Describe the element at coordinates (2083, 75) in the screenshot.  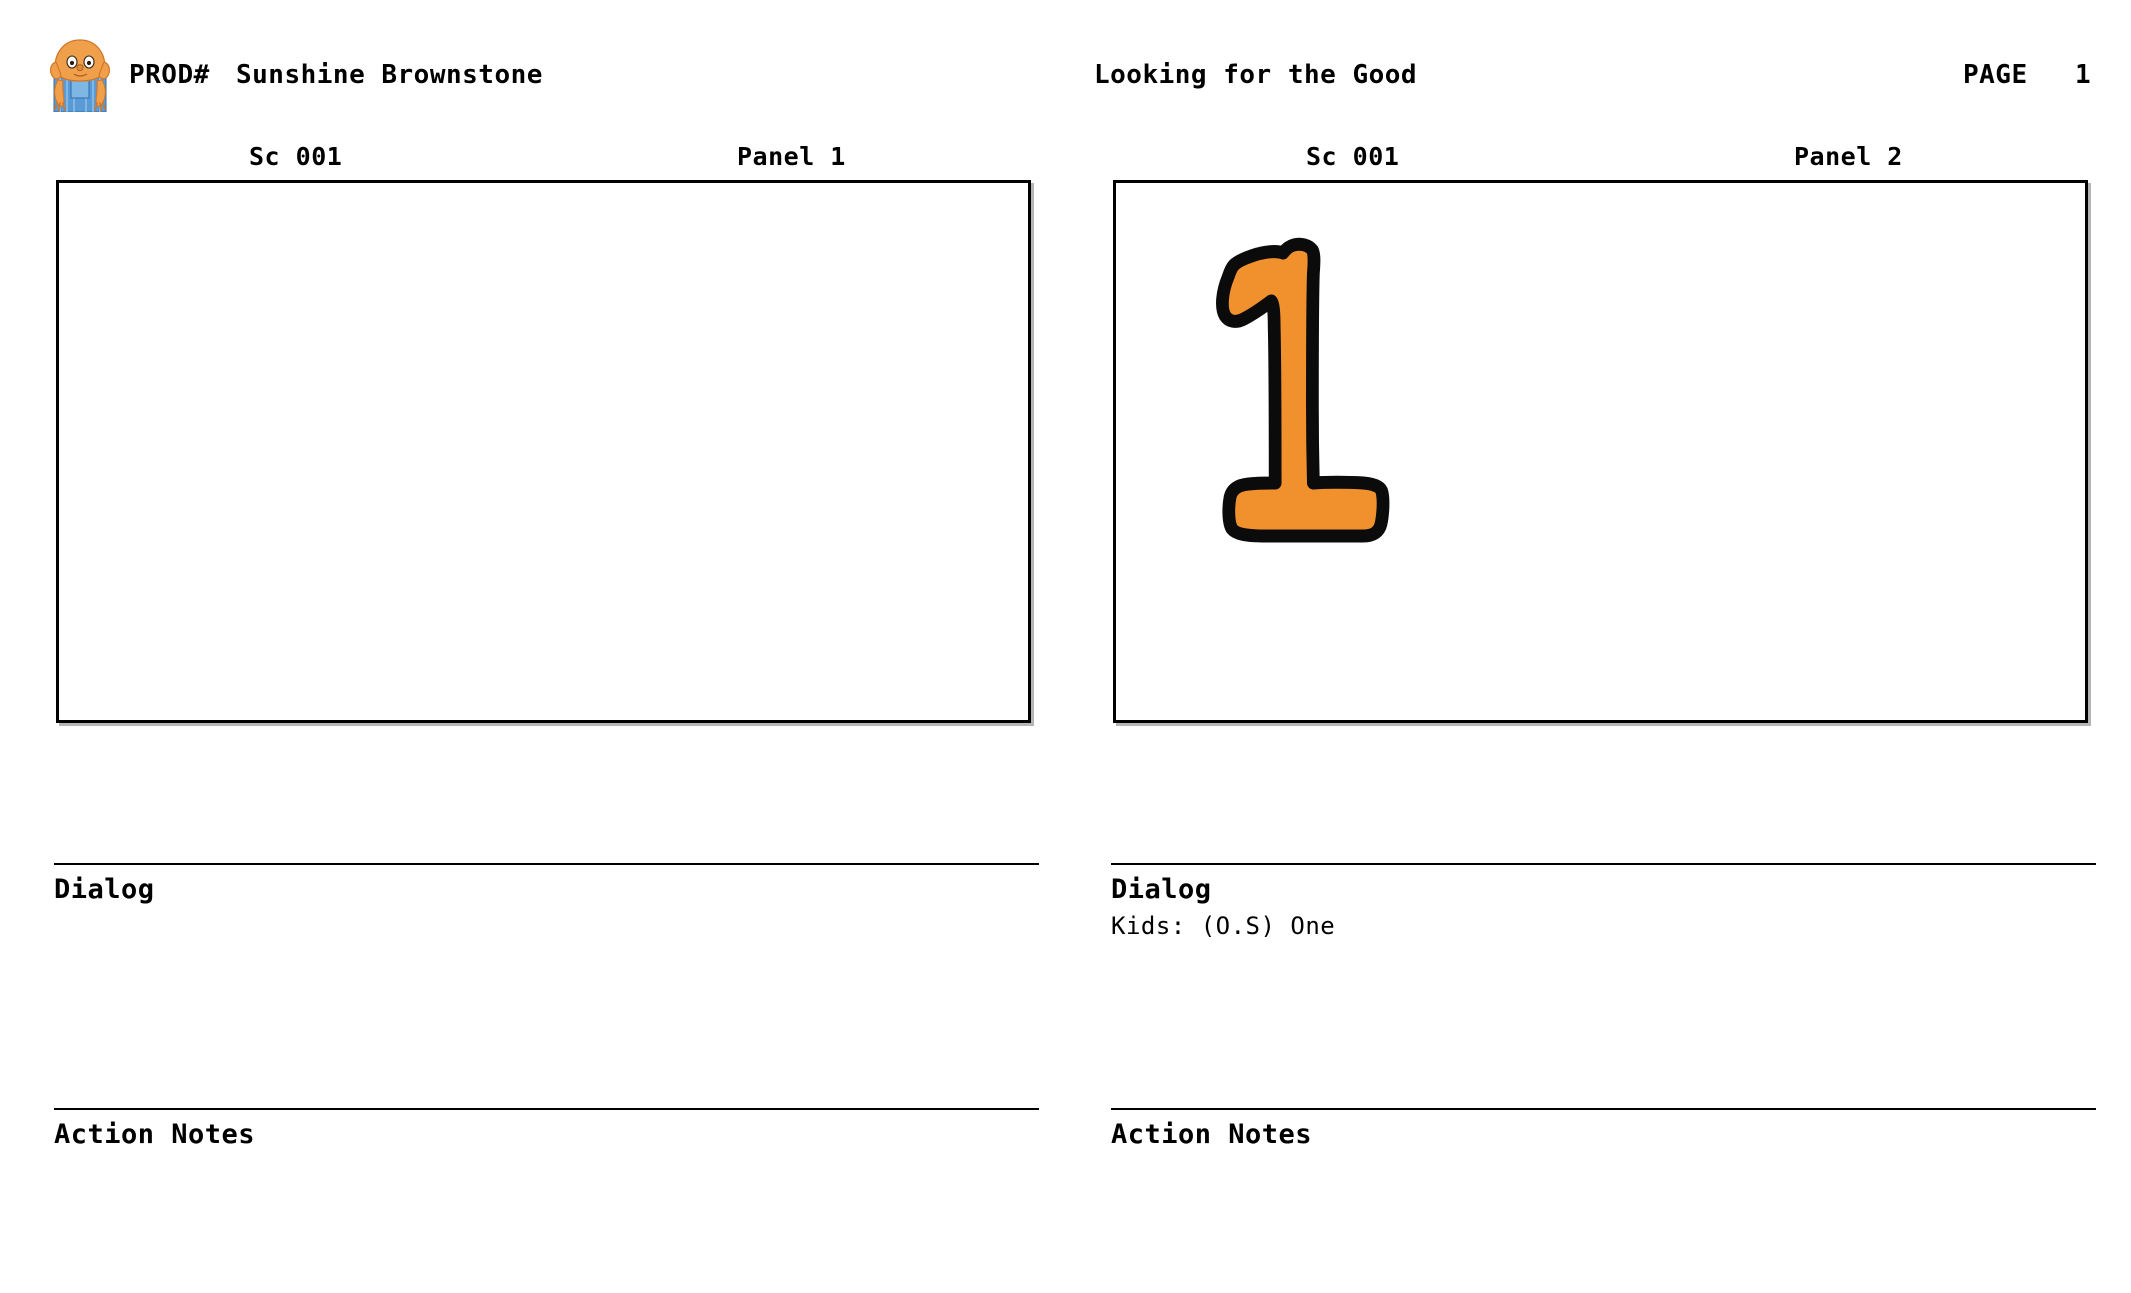
I see `page-number: 1` at that location.